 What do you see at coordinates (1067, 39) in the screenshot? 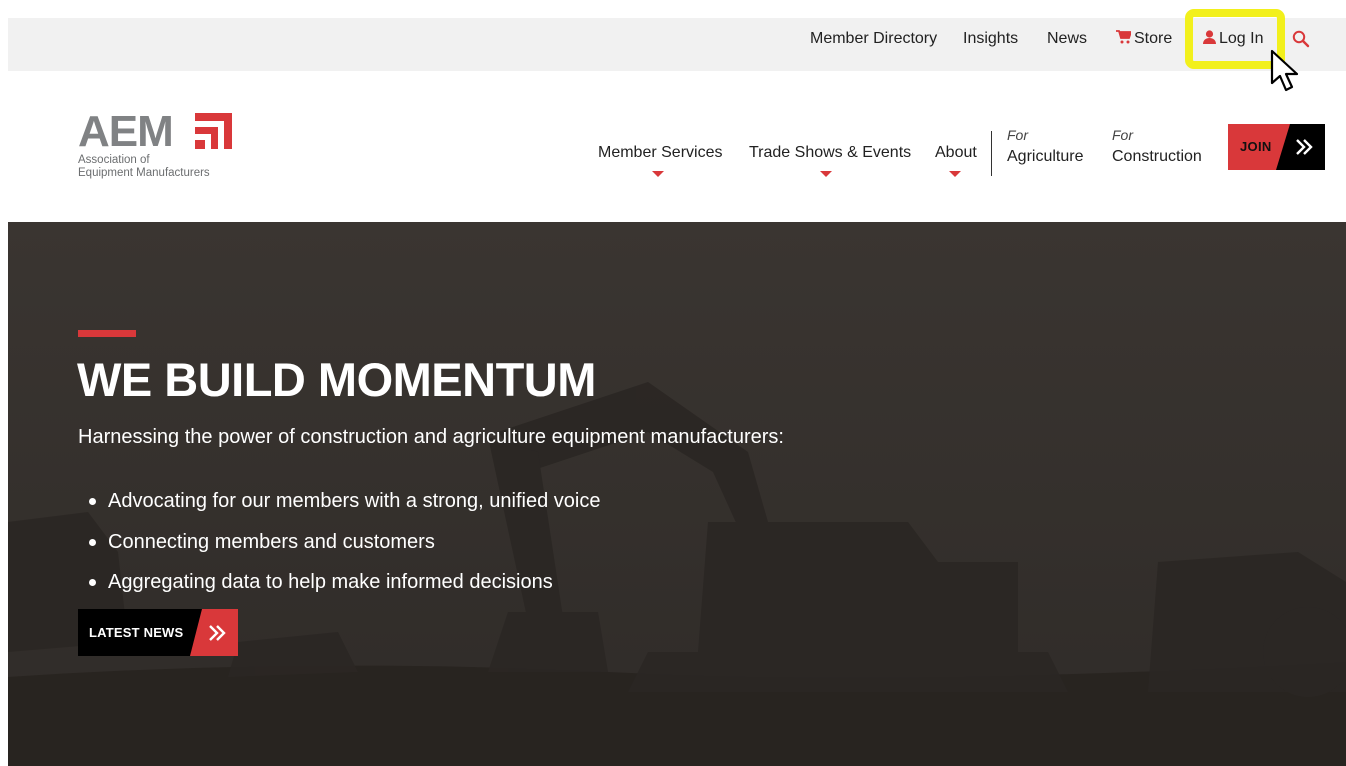
I see `news-link: News` at bounding box center [1067, 39].